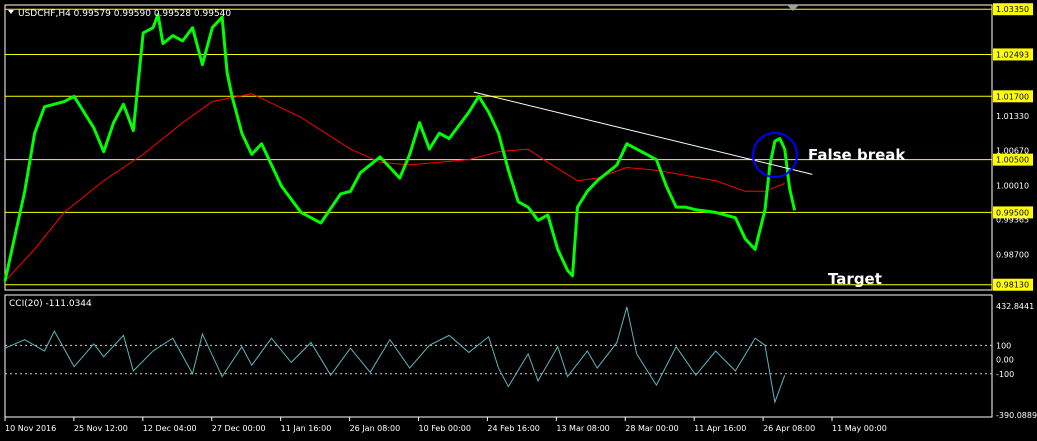  What do you see at coordinates (857, 155) in the screenshot?
I see `false-break-label: False break` at bounding box center [857, 155].